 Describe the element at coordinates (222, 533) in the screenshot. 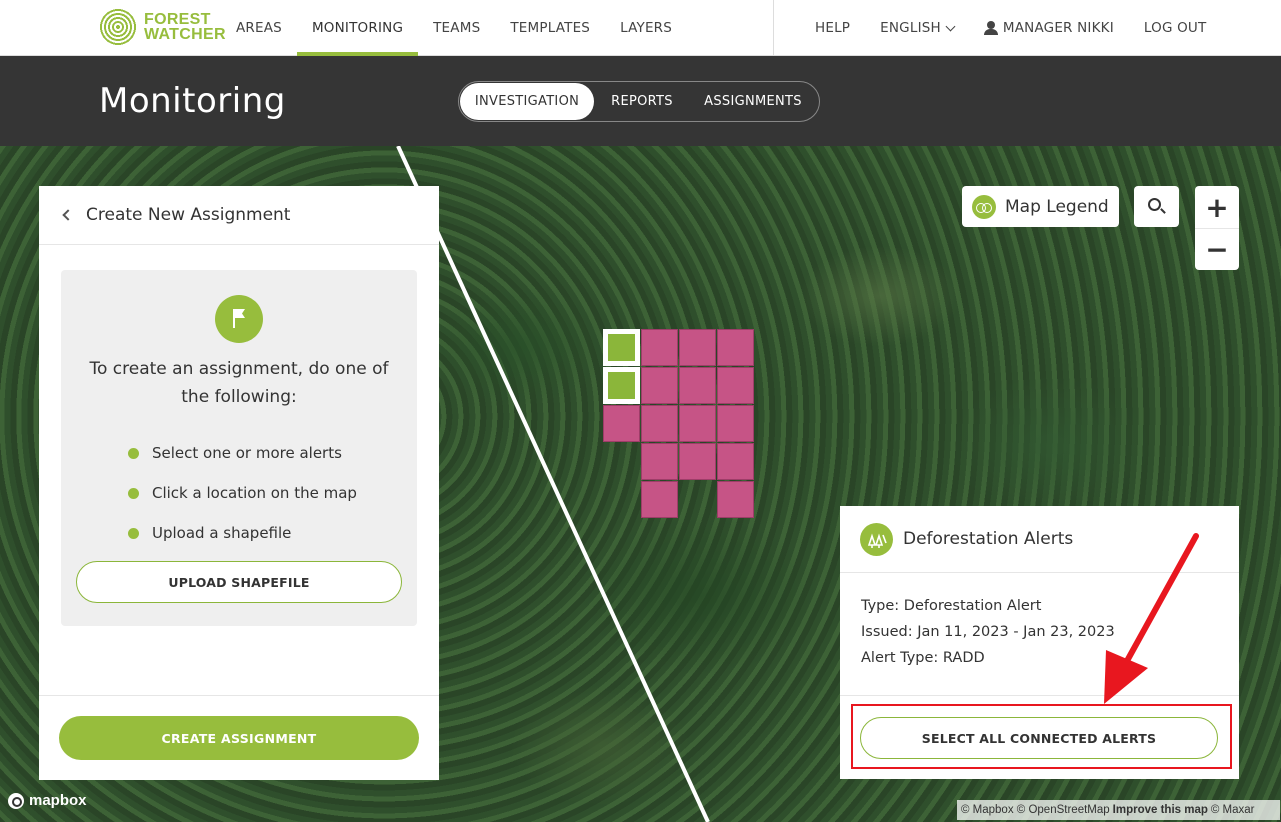

I see `list-item-label: Upload a shapefile` at that location.